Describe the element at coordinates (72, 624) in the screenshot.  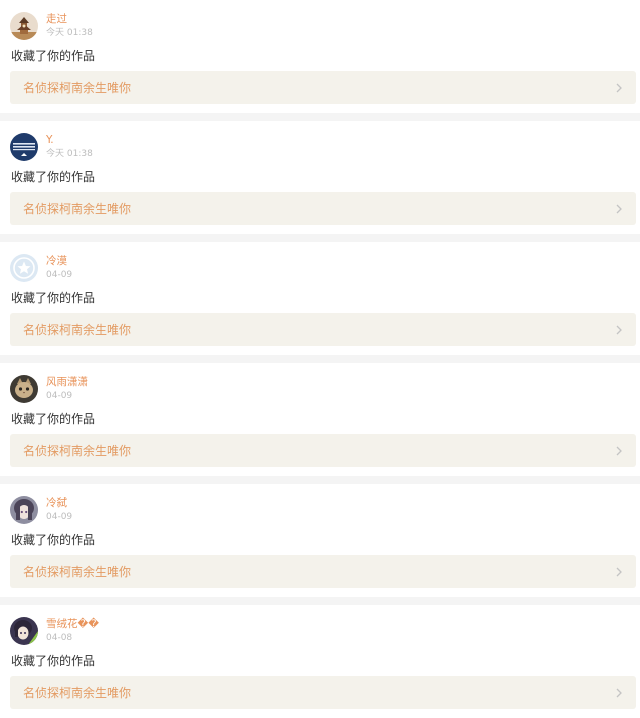
I see `username: 雪绒花��` at that location.